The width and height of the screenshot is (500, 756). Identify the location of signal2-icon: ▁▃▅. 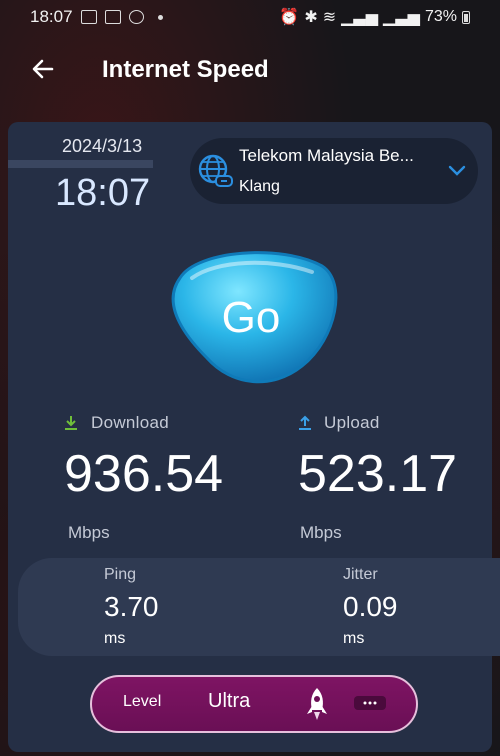
(401, 17).